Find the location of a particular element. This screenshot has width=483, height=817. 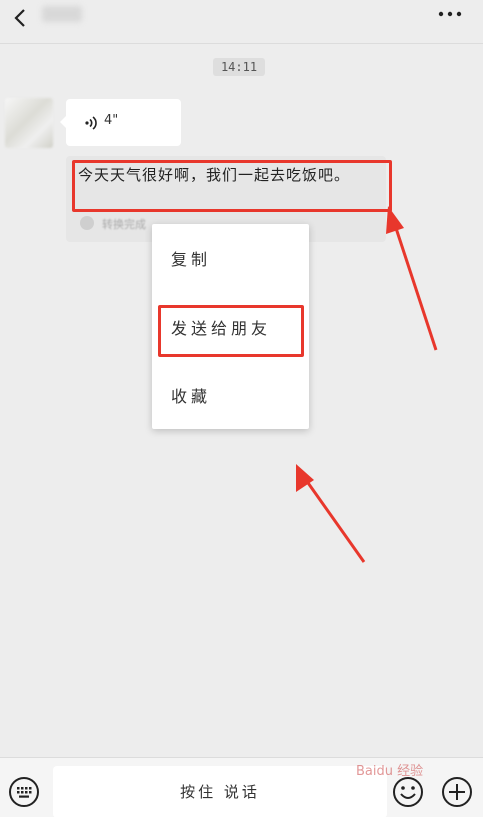

annotation-highlight-menu-item is located at coordinates (231, 331).